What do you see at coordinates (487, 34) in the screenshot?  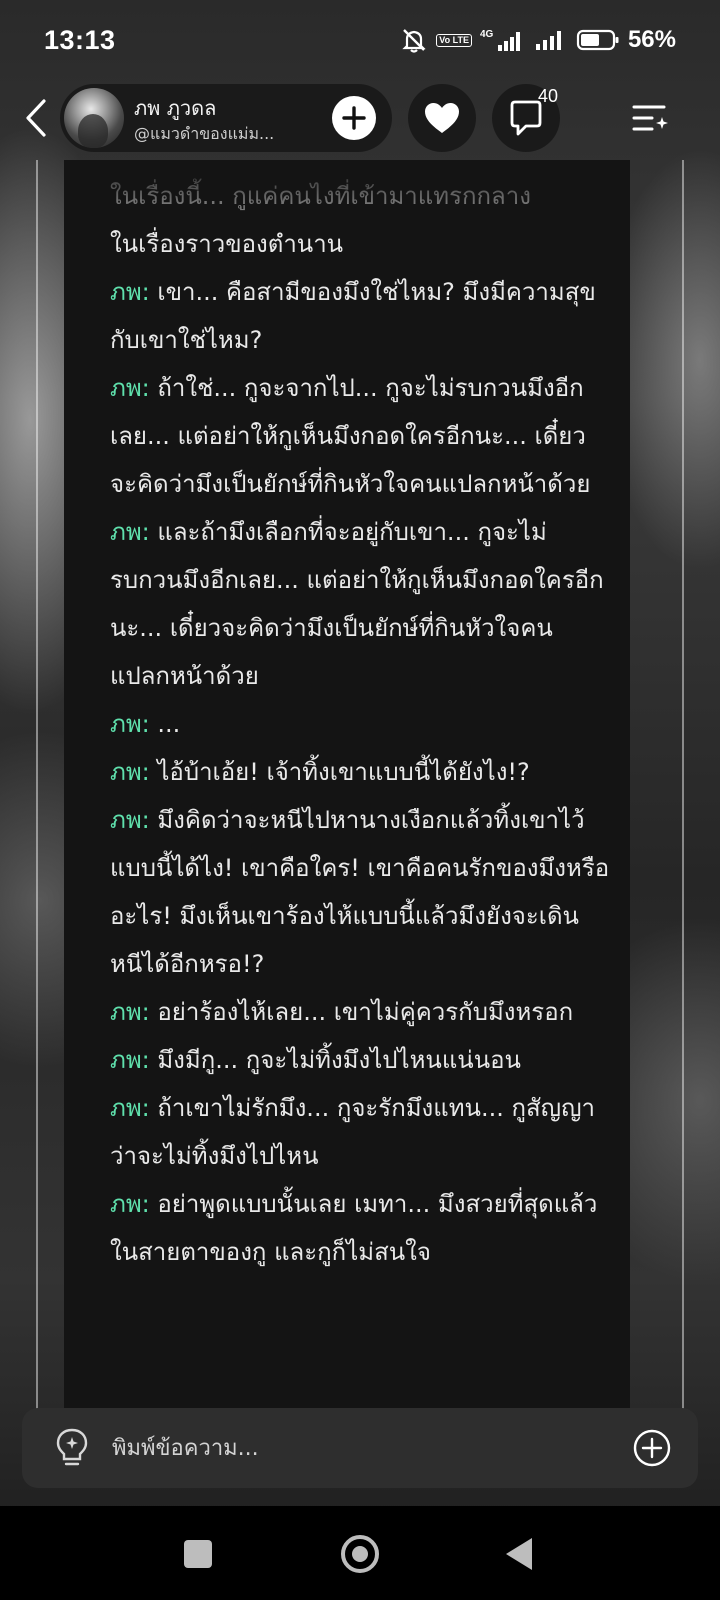 I see `svg-text: 4G` at bounding box center [487, 34].